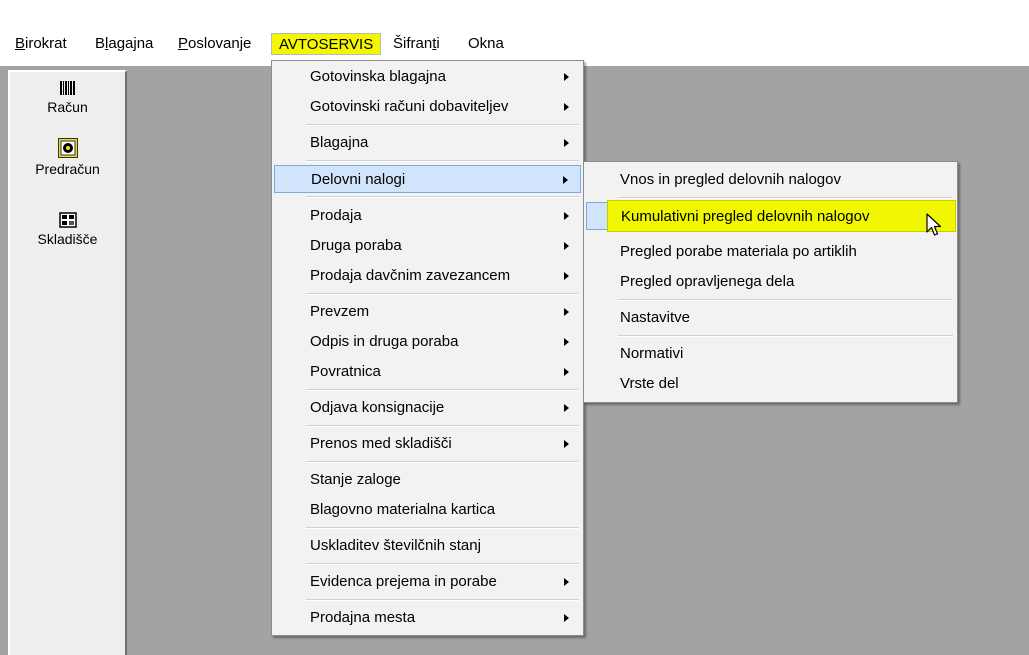 The height and width of the screenshot is (655, 1029). Describe the element at coordinates (427, 510) in the screenshot. I see `menu-item-blagovno-materialna-kartica: Blagovno materialna kartica` at that location.